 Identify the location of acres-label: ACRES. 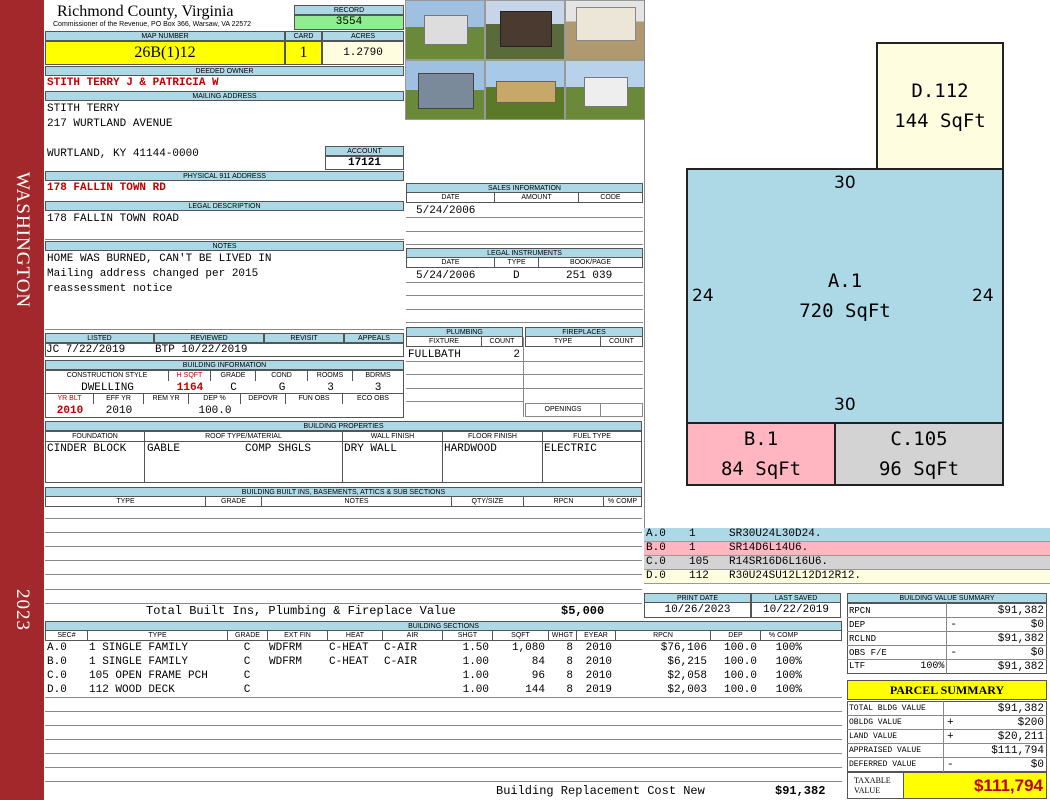
(363, 36).